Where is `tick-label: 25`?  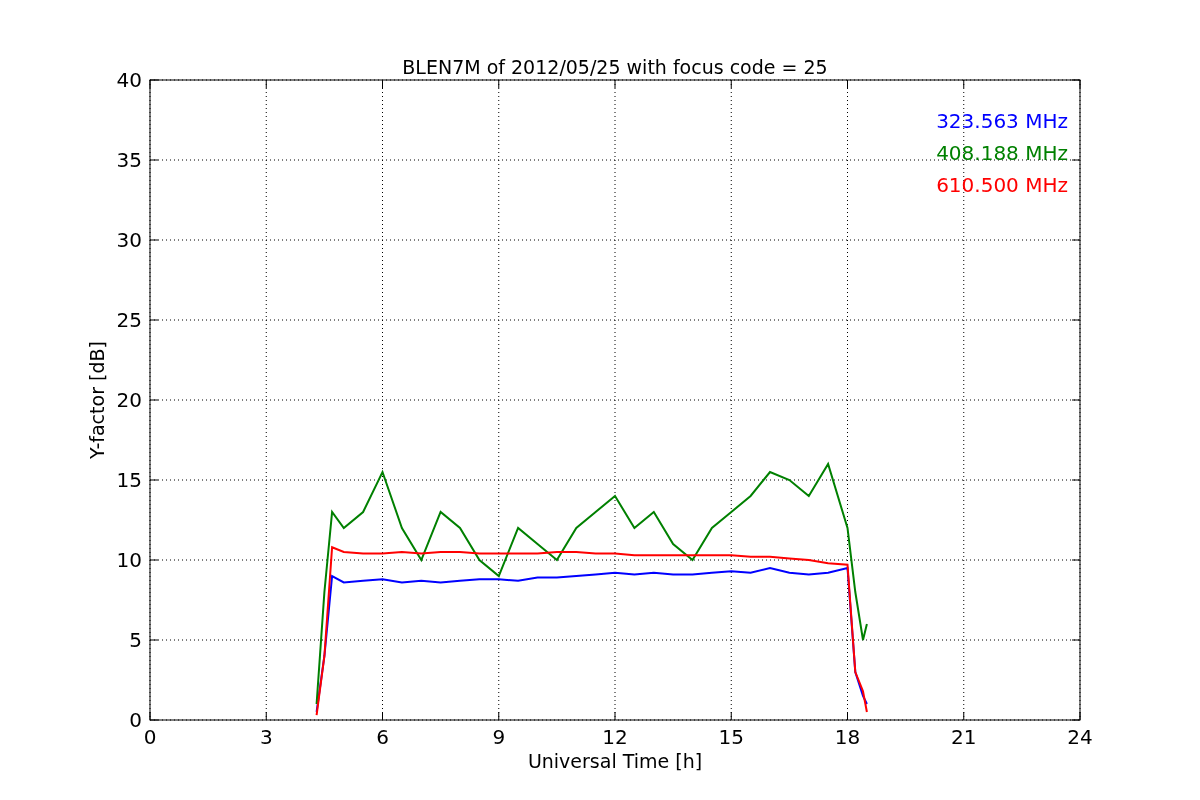 tick-label: 25 is located at coordinates (129, 320).